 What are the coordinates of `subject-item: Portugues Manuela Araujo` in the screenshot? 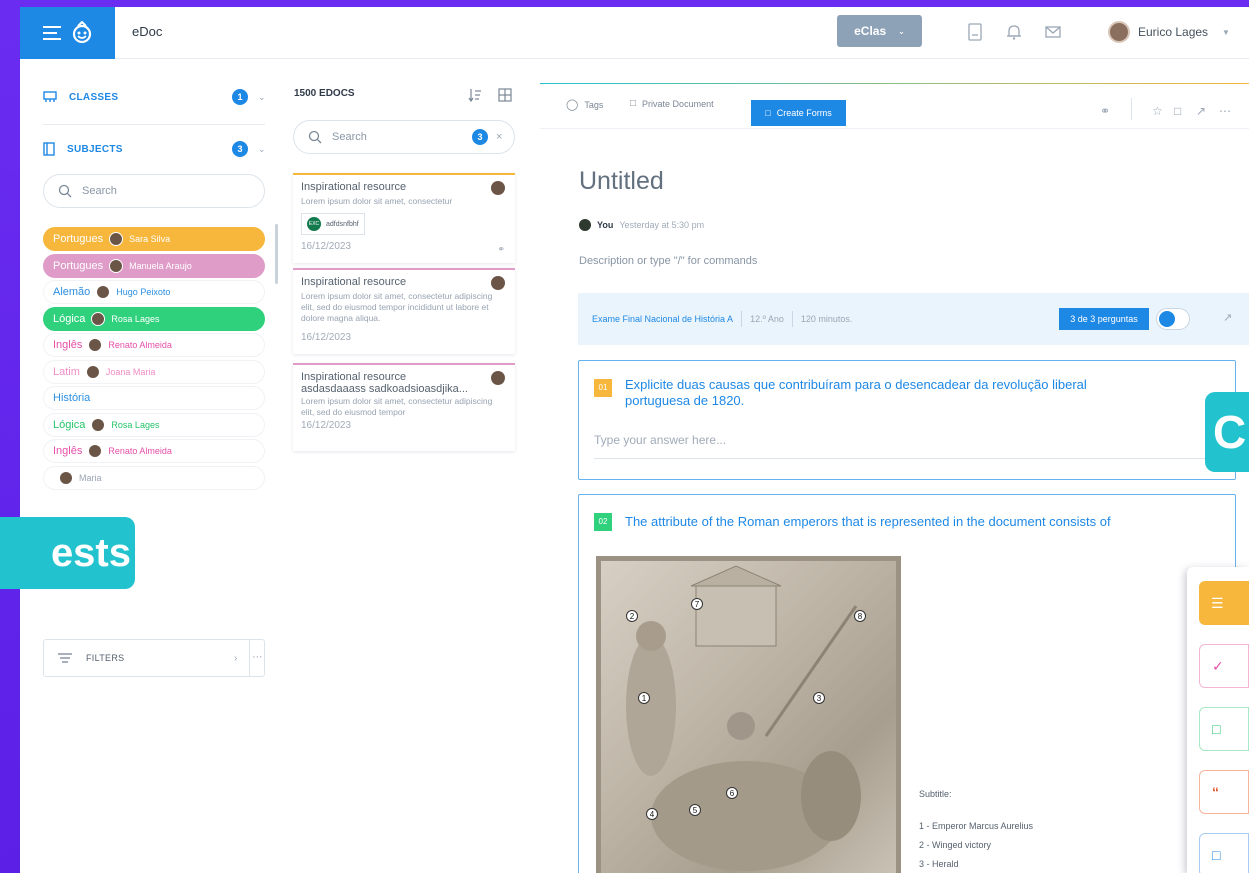 It's located at (154, 265).